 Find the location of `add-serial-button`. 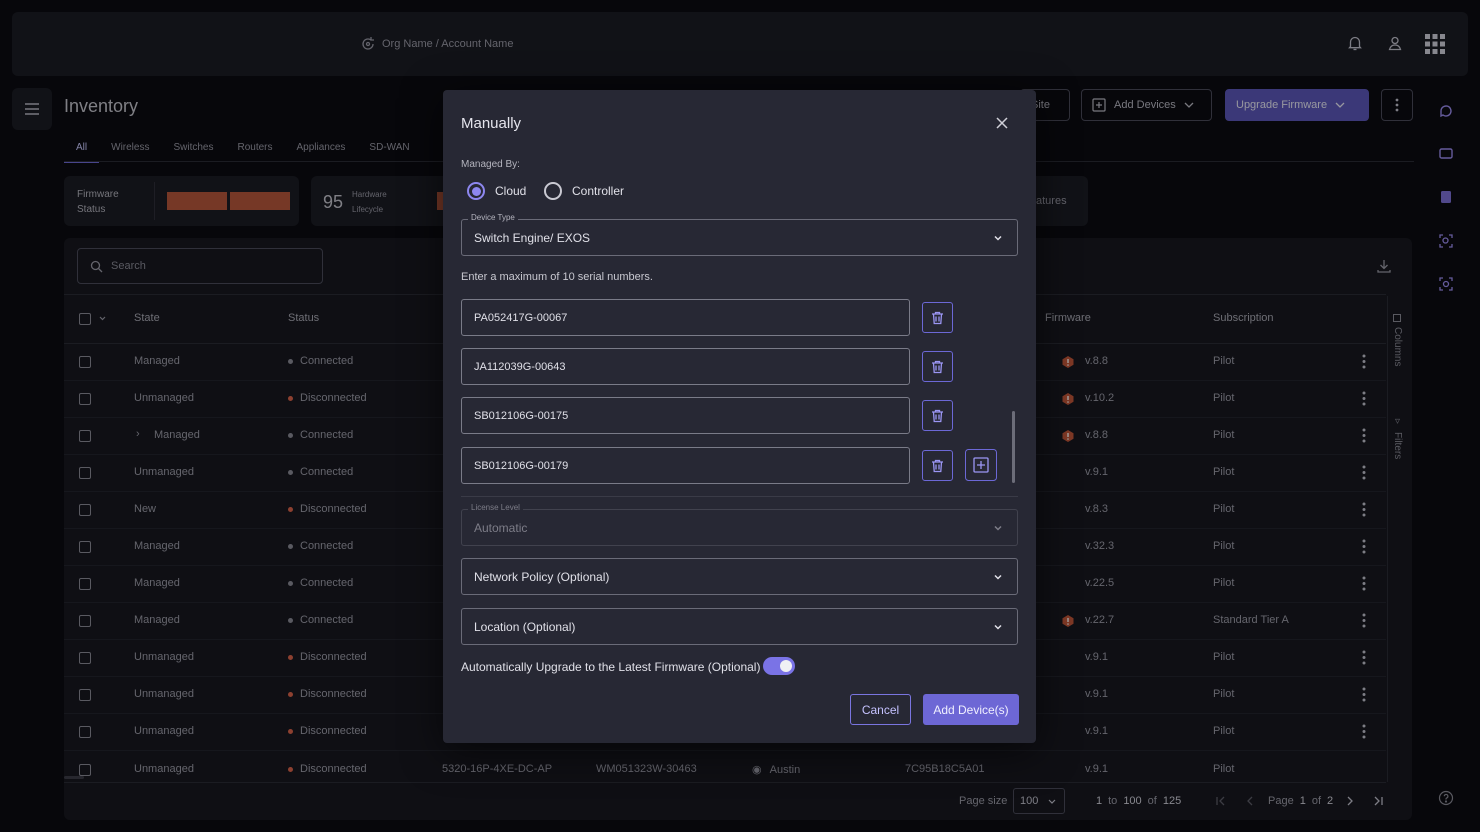

add-serial-button is located at coordinates (981, 465).